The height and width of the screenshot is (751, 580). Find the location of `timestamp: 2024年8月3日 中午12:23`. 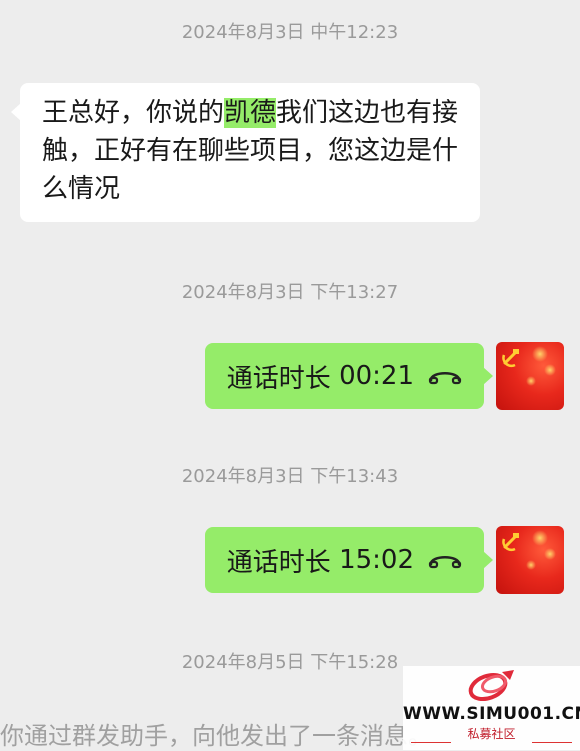

timestamp: 2024年8月3日 中午12:23 is located at coordinates (290, 32).